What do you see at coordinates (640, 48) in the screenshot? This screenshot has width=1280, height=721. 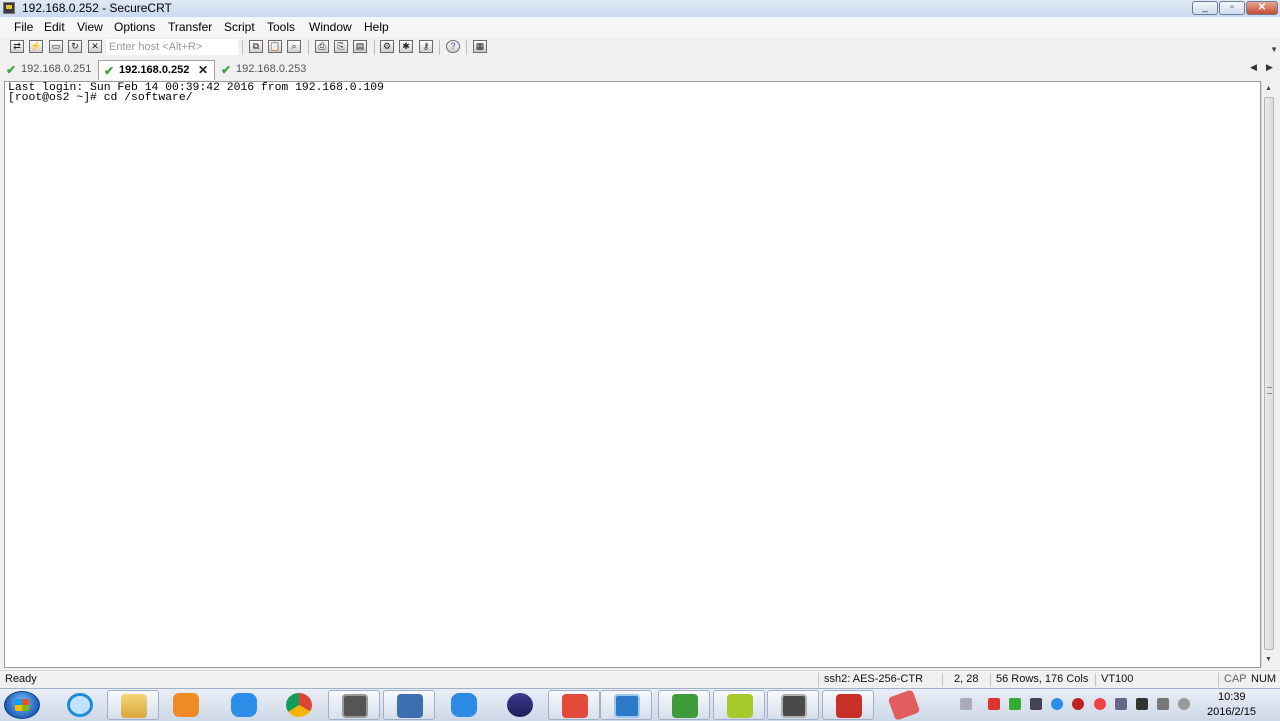 I see `toolbar: ⇄ ⚡ ▭ ↻ ✕ ⧉ 📋 ⌕ ⎙ ⎘ ▤ ⚙ ✱ ⚷ ? ▦ ▼` at bounding box center [640, 48].